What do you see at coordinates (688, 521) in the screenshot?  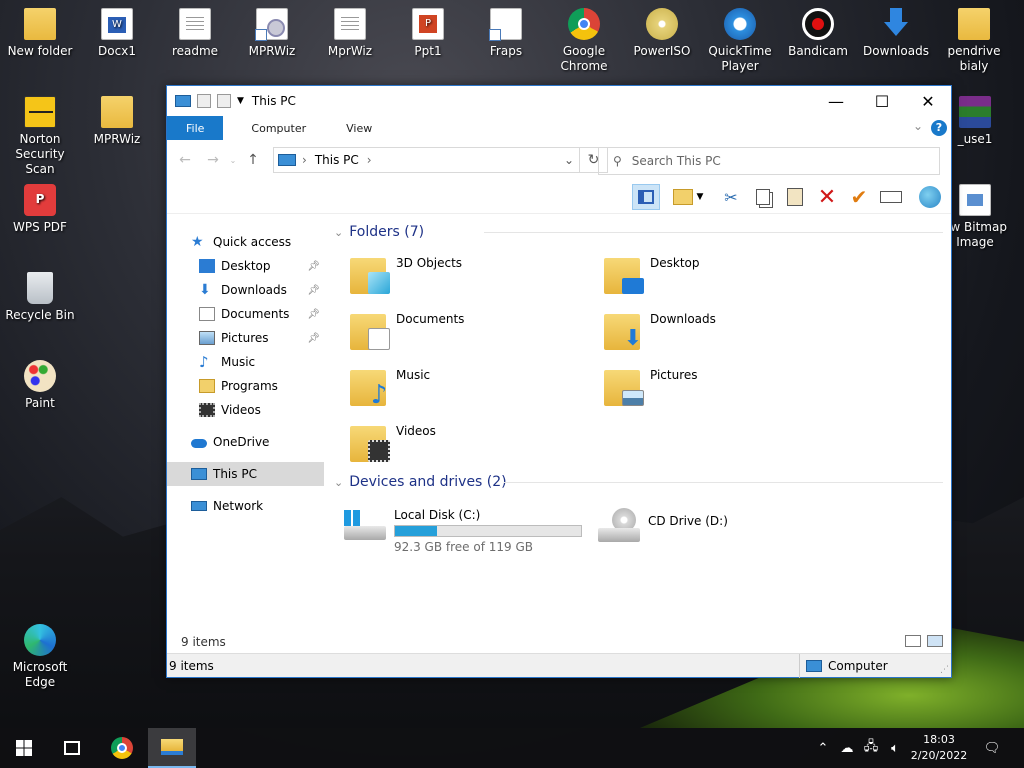 I see `drive-name: CD Drive (D:)` at bounding box center [688, 521].